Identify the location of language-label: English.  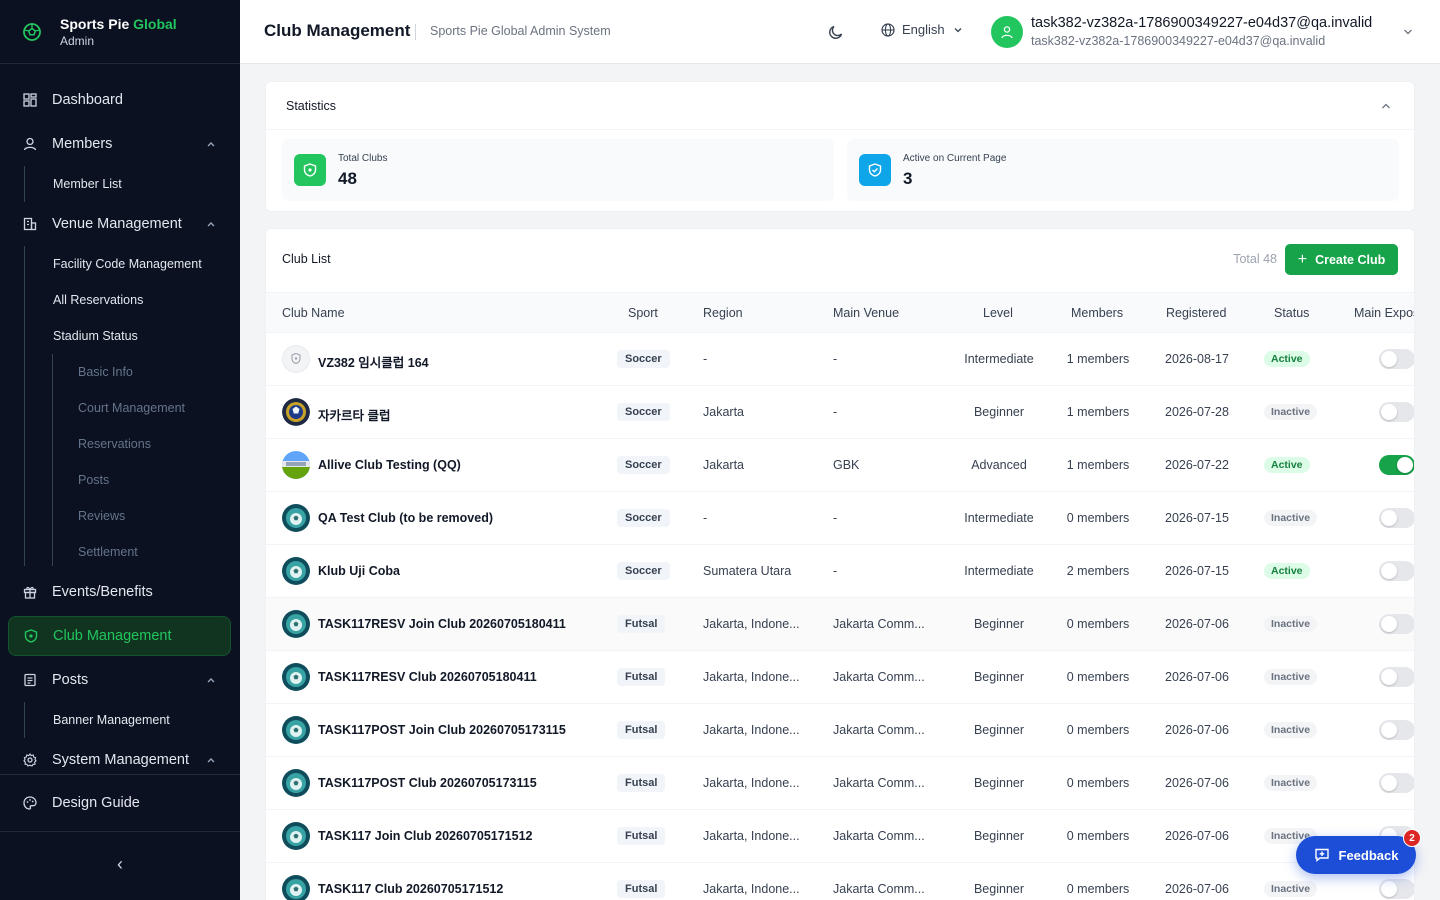
(923, 29).